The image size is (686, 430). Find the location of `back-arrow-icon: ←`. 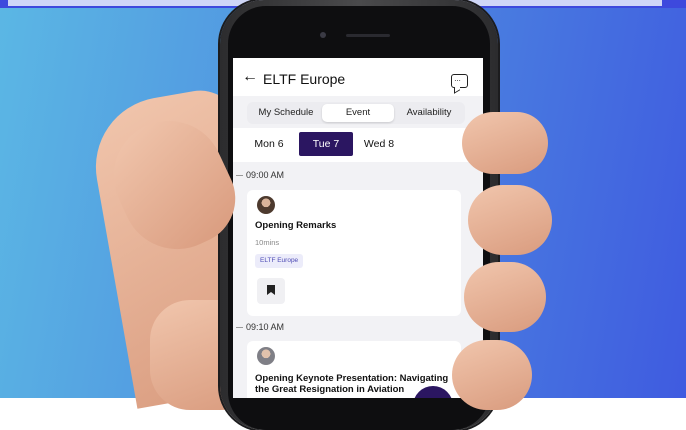

back-arrow-icon: ← is located at coordinates (250, 77).